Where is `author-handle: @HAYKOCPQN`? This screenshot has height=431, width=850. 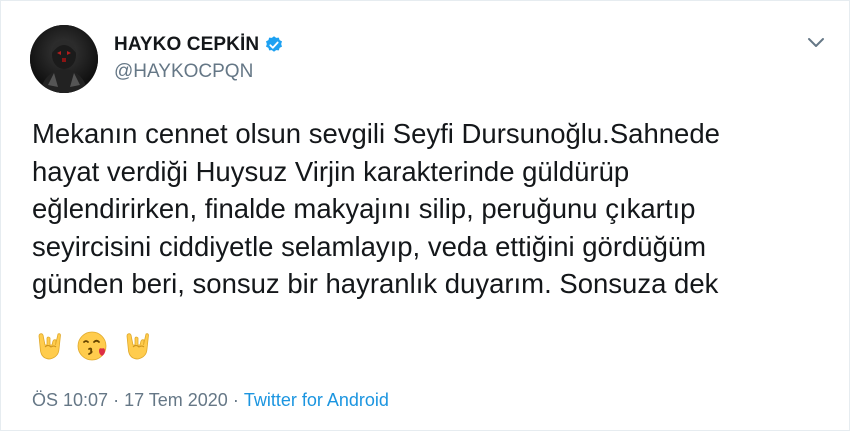 author-handle: @HAYKOCPQN is located at coordinates (183, 72).